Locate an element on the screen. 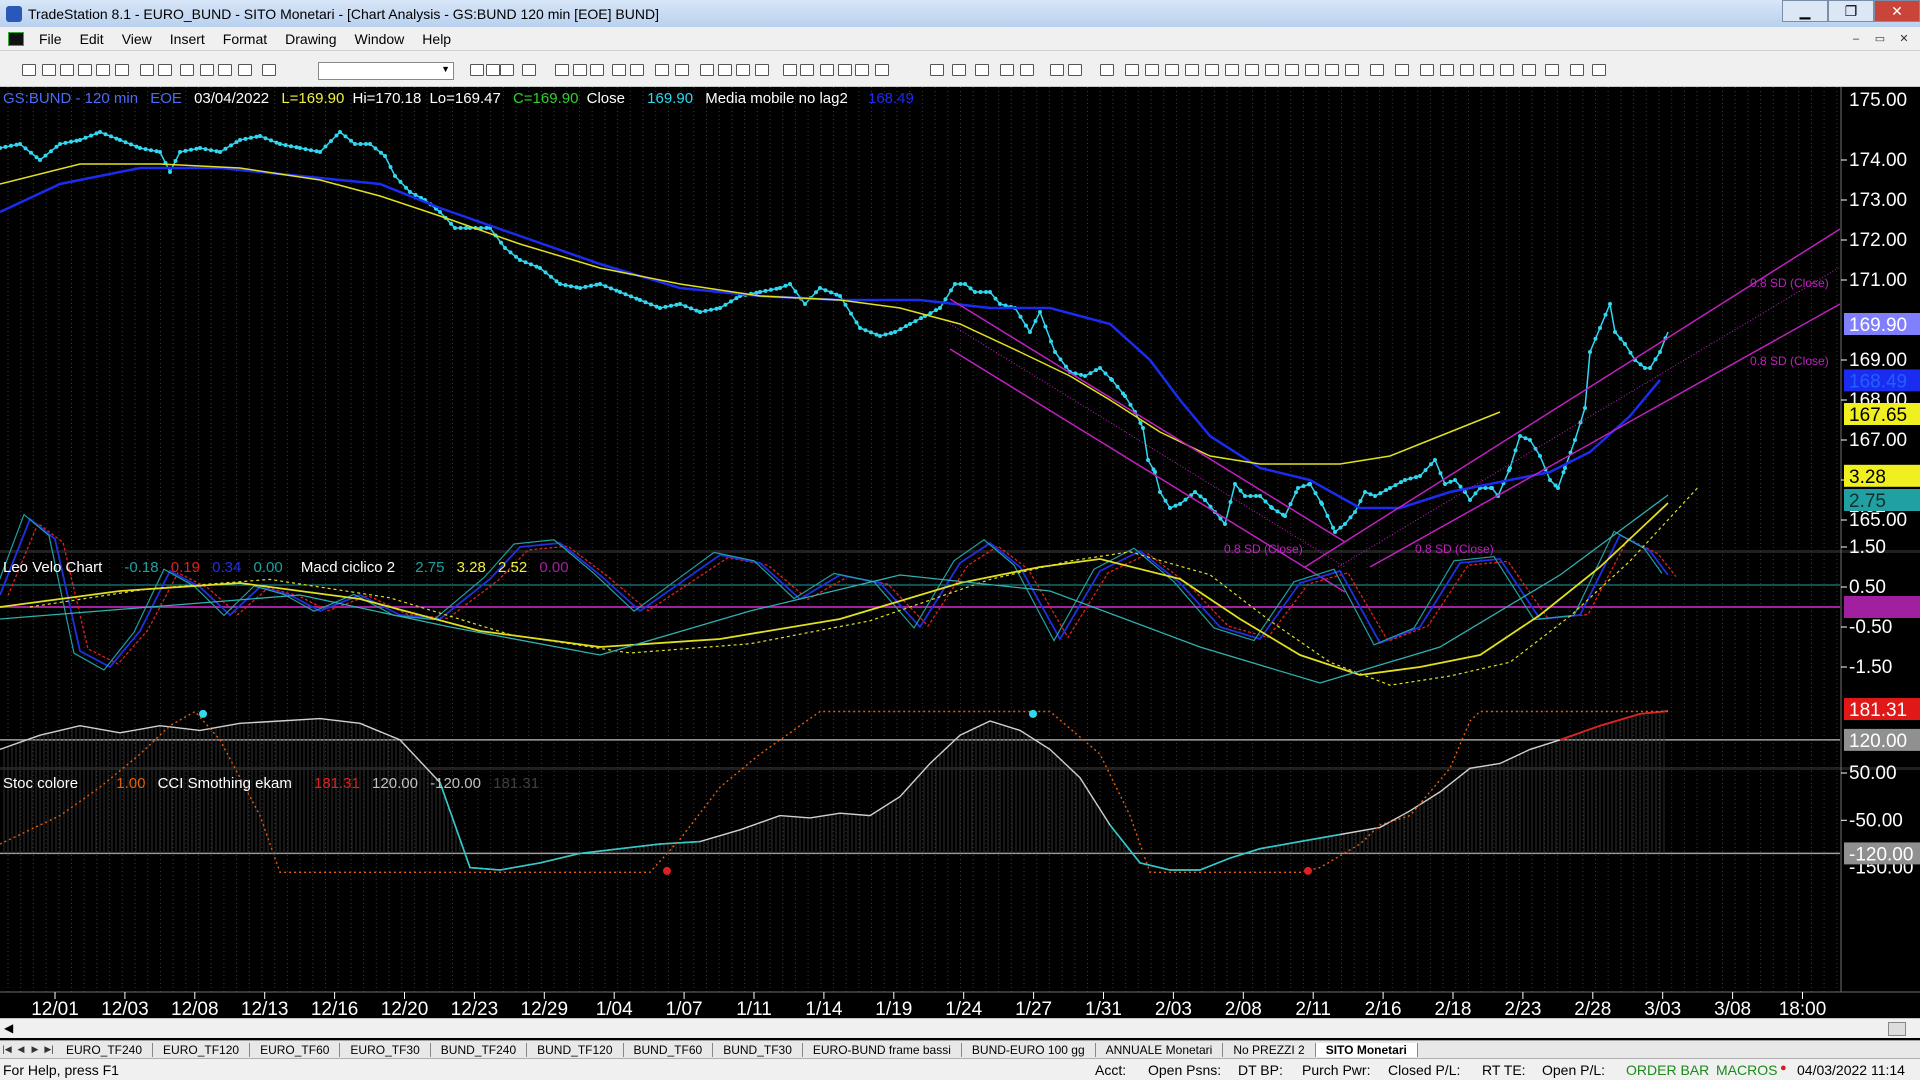 Image resolution: width=1920 pixels, height=1080 pixels. tab-next-icon: ▶ is located at coordinates (35, 1049).